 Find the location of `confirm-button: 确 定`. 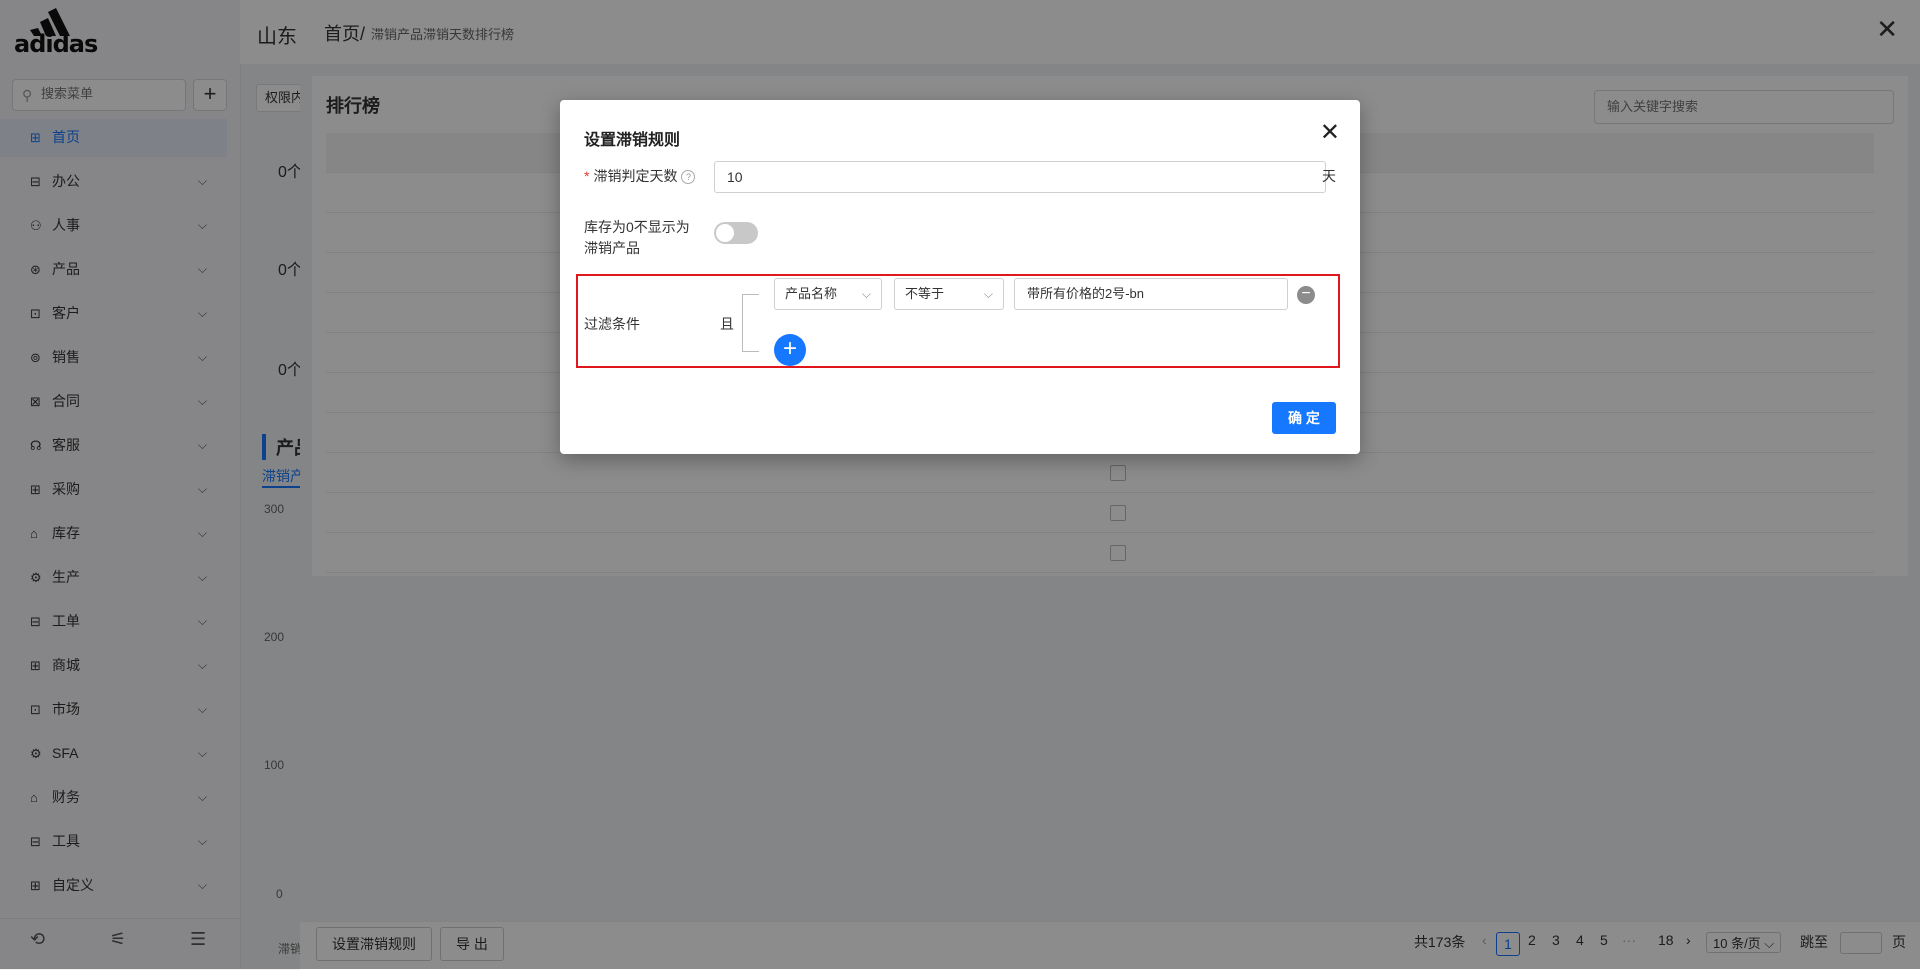

confirm-button: 确 定 is located at coordinates (1304, 418).